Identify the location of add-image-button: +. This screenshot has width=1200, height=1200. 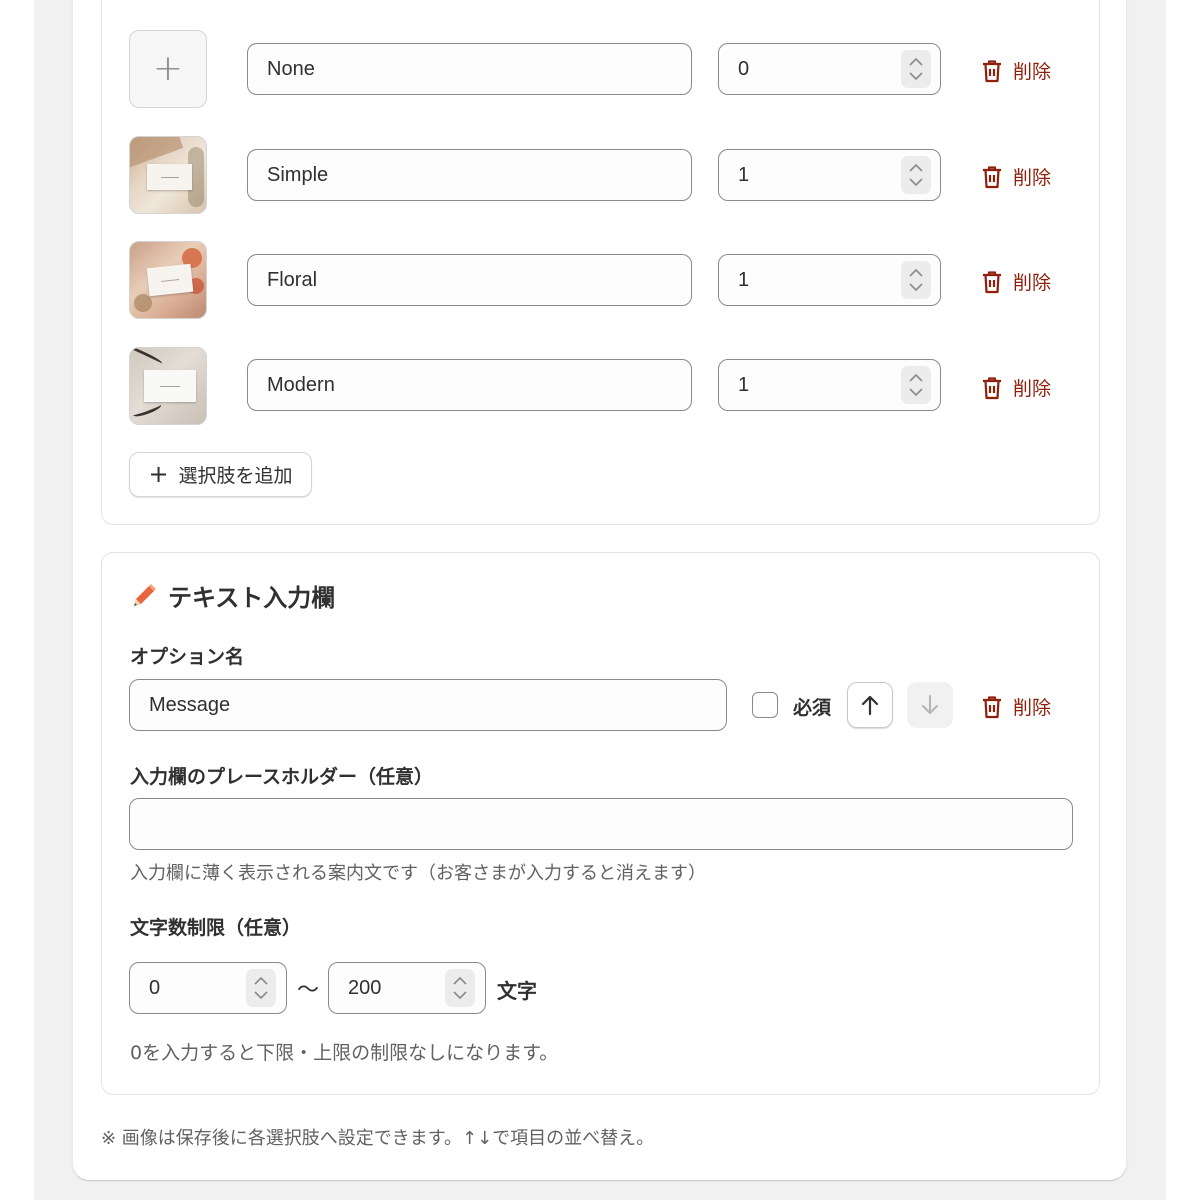
(168, 69).